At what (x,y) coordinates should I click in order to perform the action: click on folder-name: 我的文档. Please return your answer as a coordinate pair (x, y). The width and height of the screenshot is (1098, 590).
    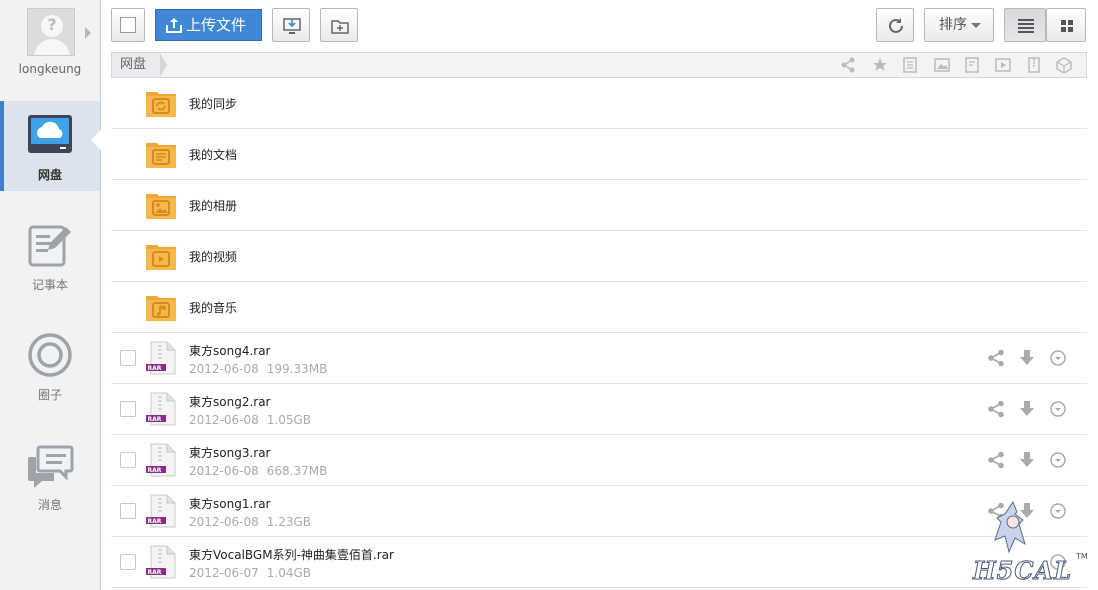
    Looking at the image, I should click on (213, 154).